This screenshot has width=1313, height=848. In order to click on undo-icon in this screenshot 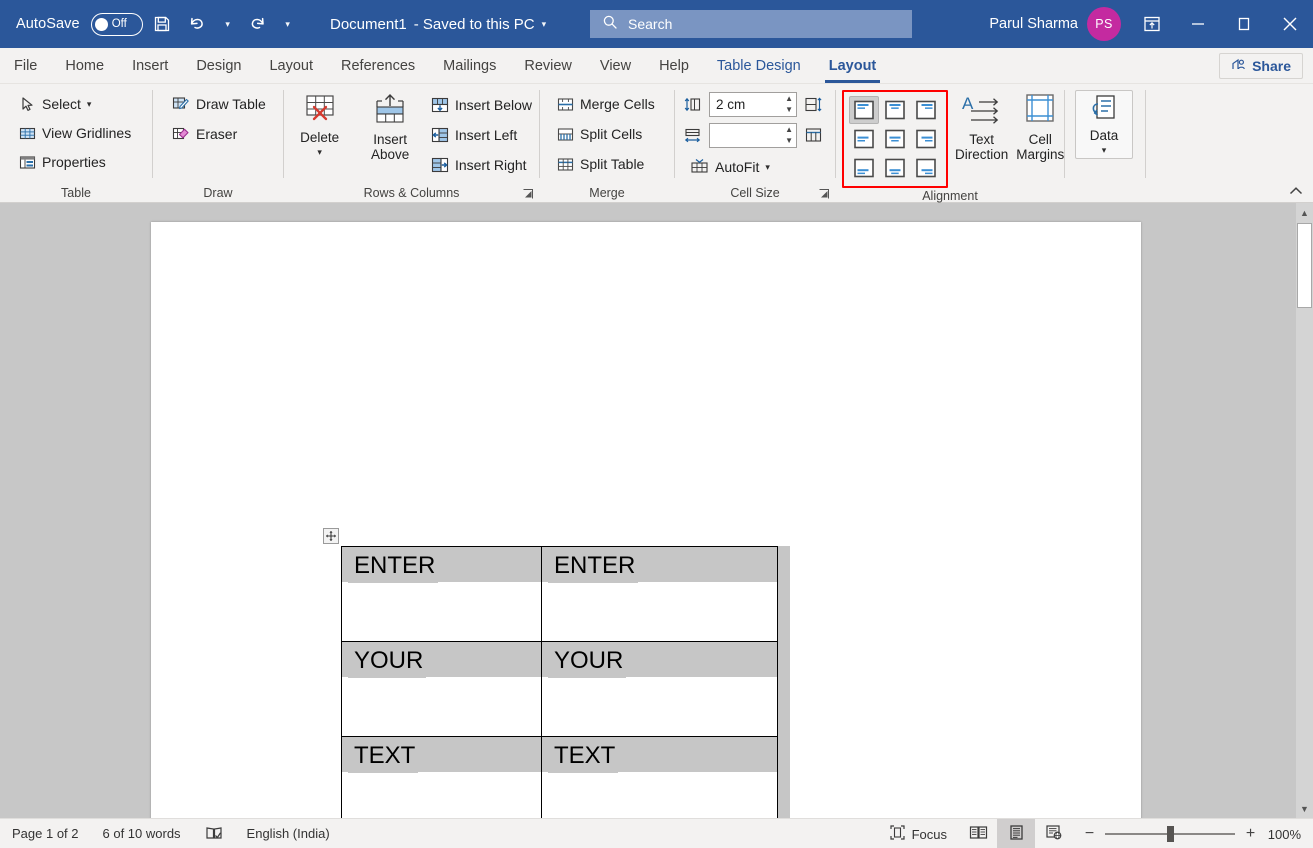, I will do `click(198, 24)`.